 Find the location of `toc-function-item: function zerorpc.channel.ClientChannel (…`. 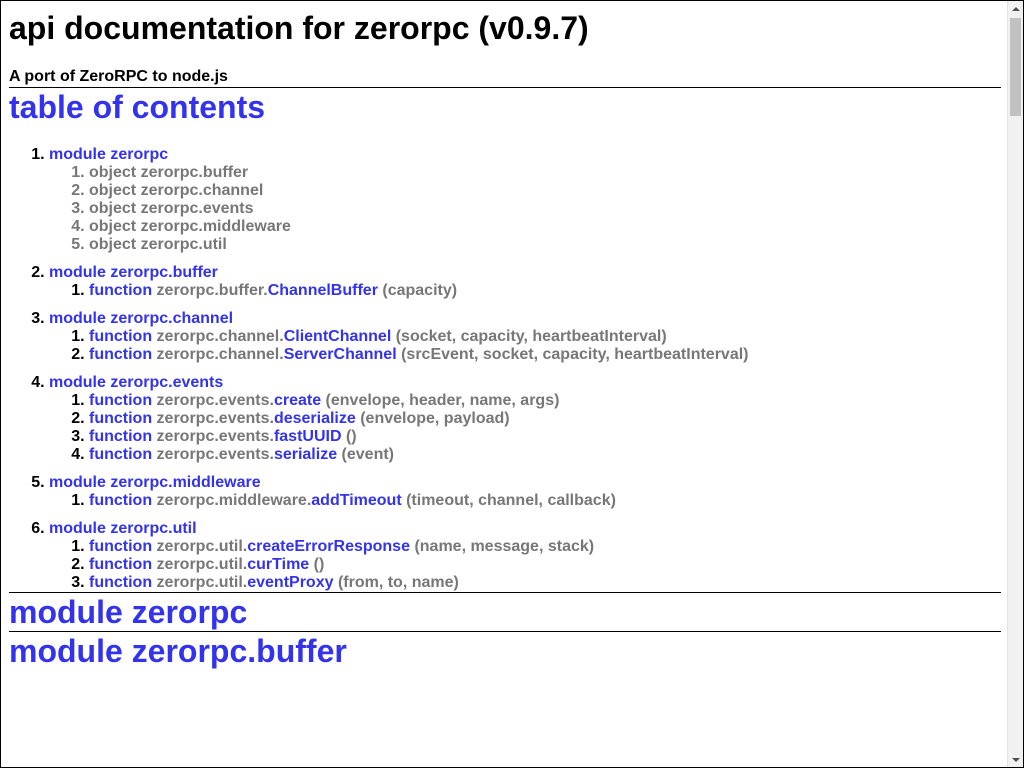

toc-function-item: function zerorpc.channel.ClientChannel (… is located at coordinates (545, 337).